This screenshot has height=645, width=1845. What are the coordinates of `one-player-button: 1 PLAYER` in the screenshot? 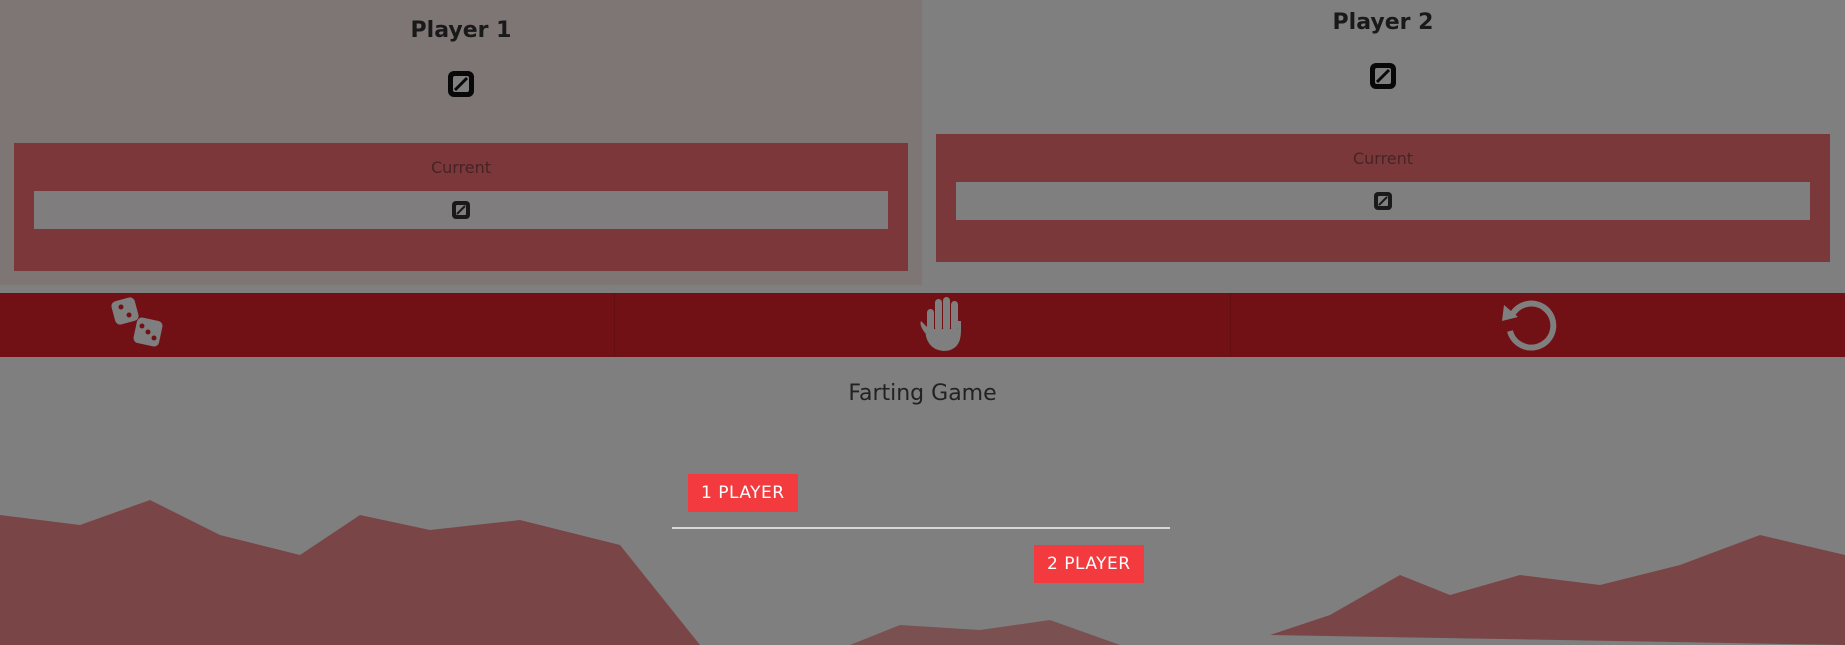 It's located at (743, 493).